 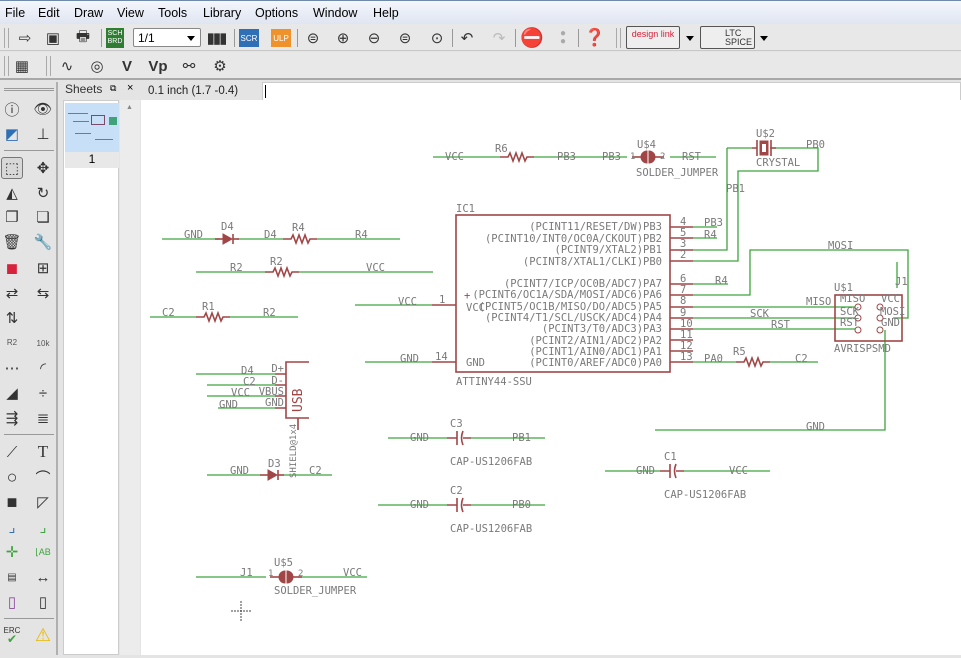 What do you see at coordinates (281, 38) in the screenshot?
I see `ulp-icon: ULP` at bounding box center [281, 38].